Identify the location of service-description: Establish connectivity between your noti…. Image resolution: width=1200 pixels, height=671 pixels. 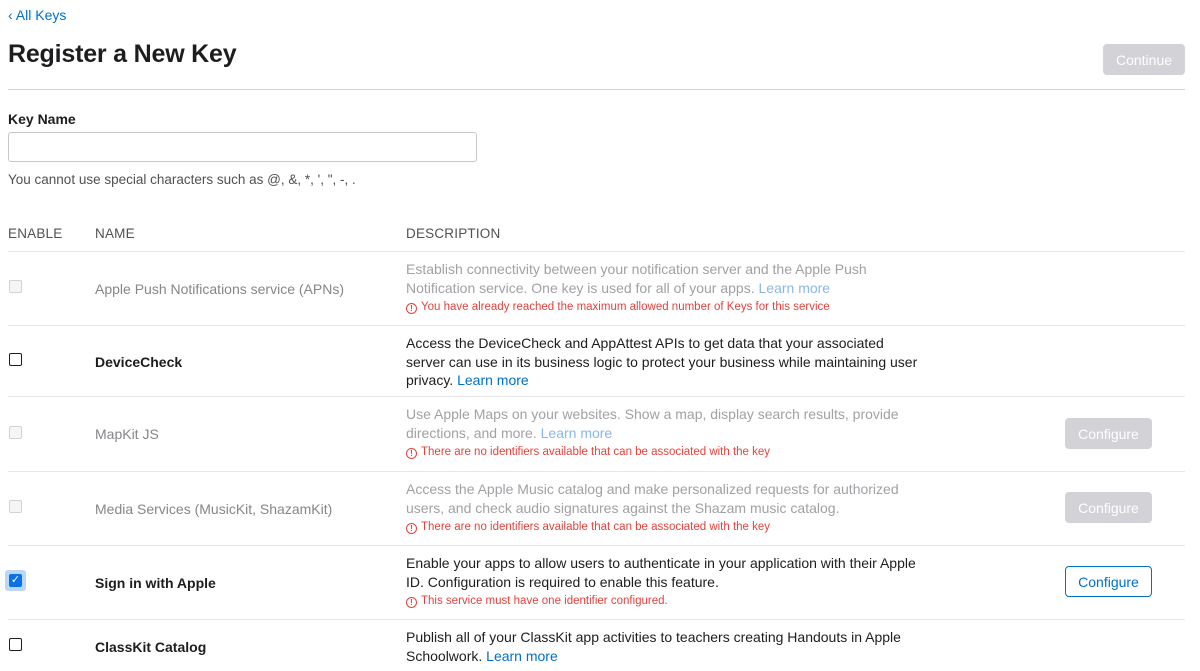
(663, 278).